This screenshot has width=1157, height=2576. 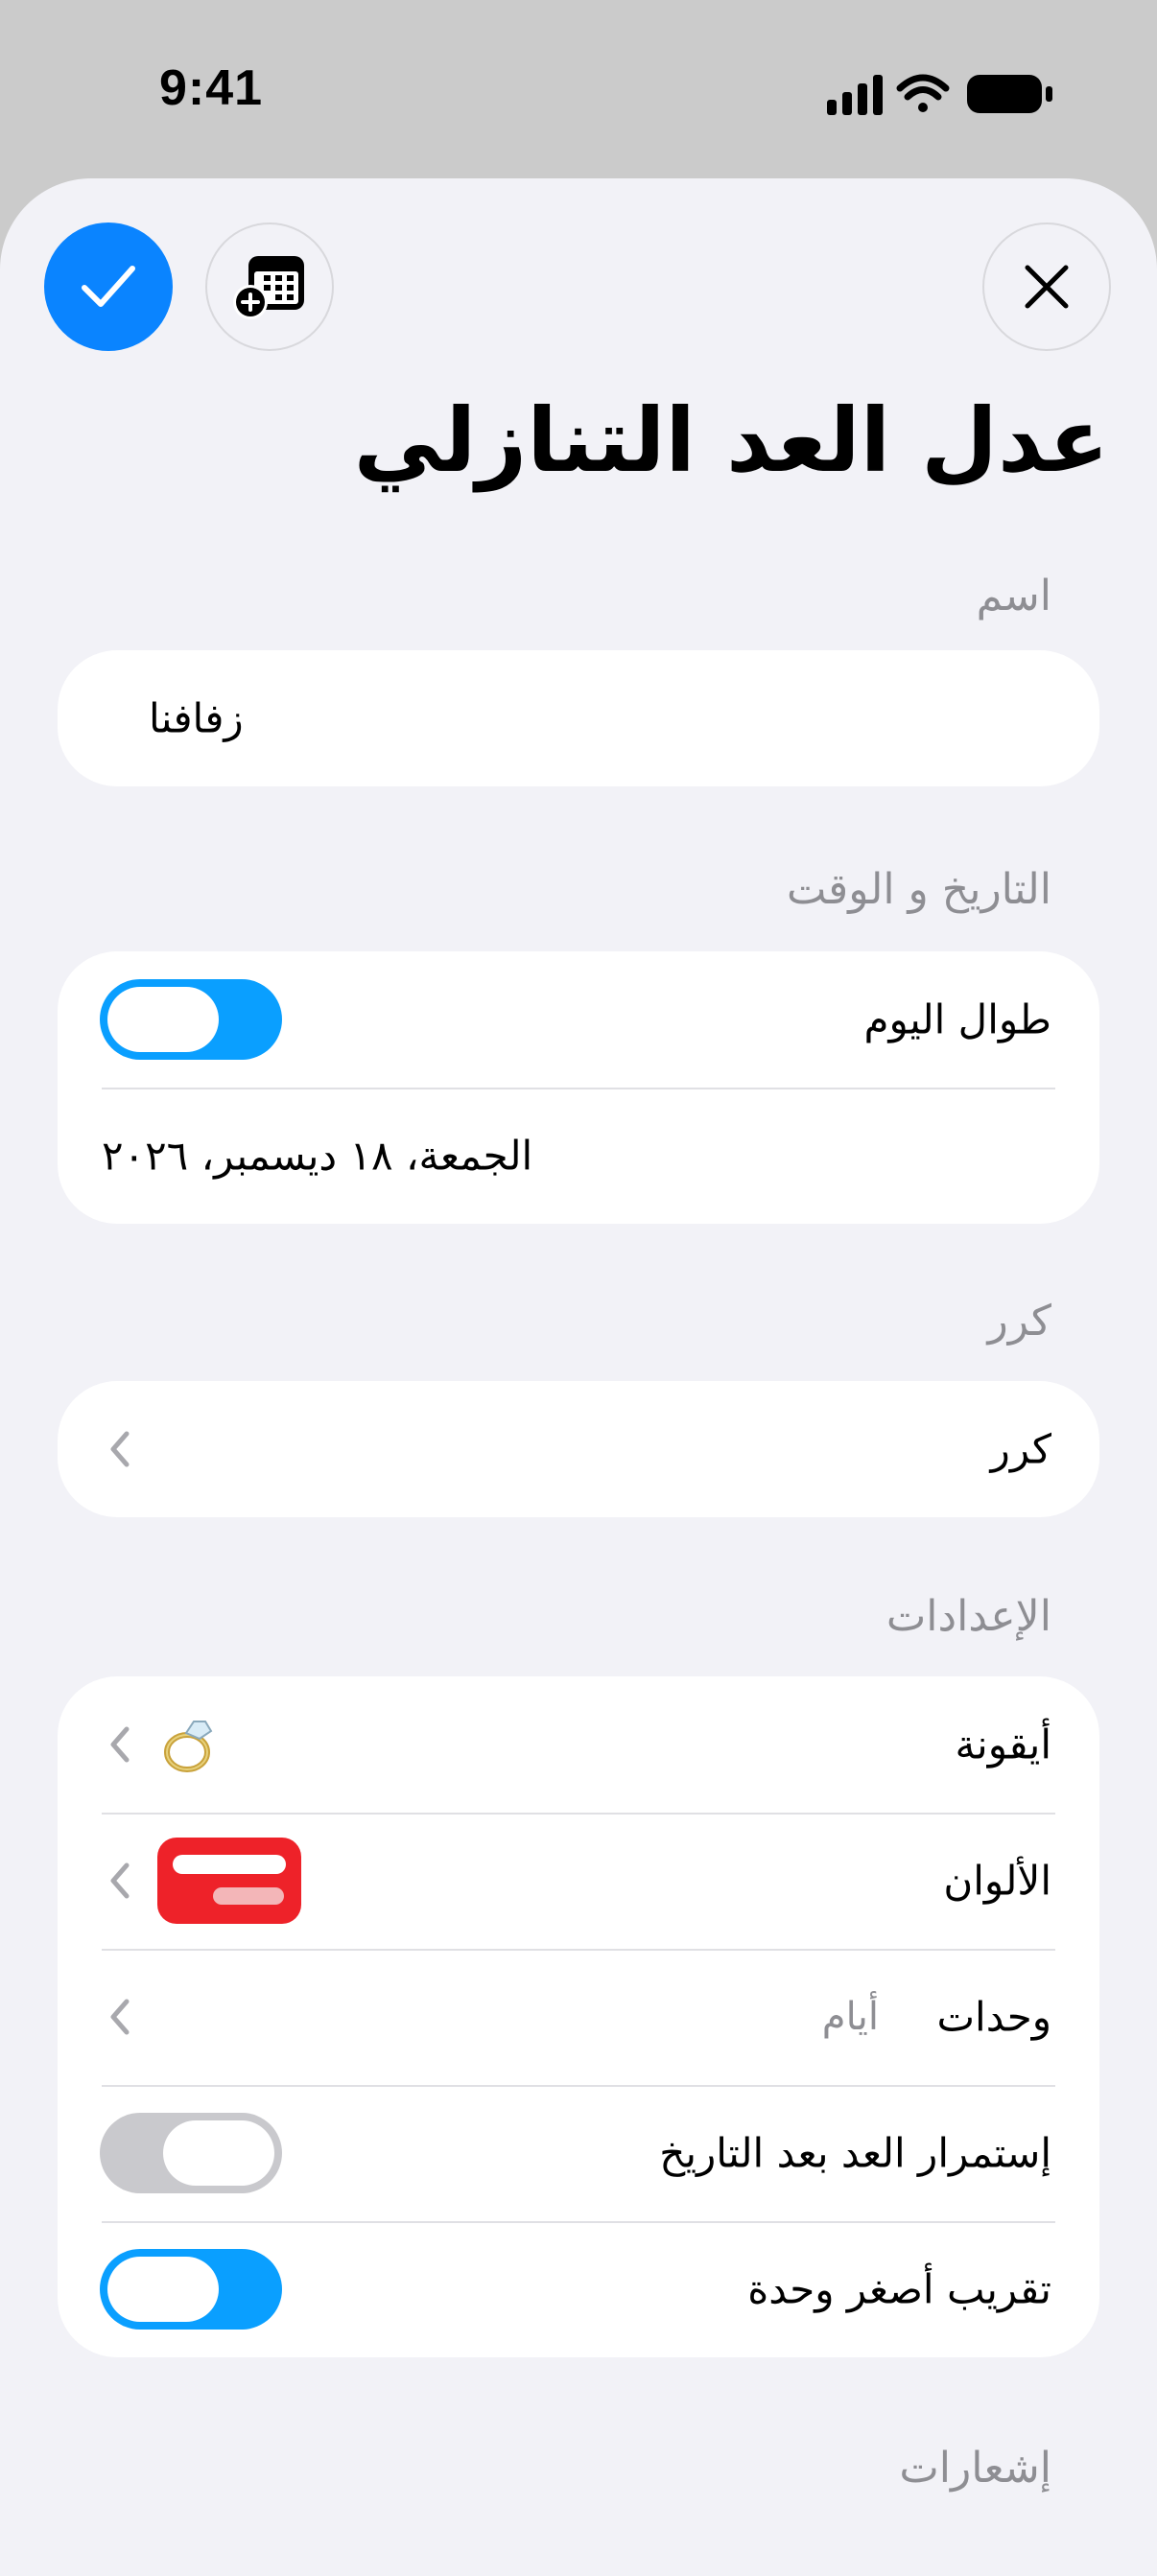 What do you see at coordinates (994, 2017) in the screenshot?
I see `units-row-label: وحدات` at bounding box center [994, 2017].